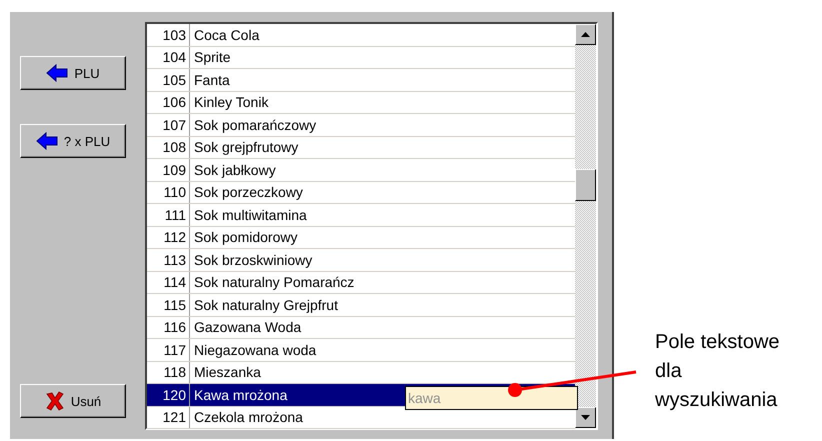  What do you see at coordinates (168, 395) in the screenshot?
I see `plu-number: 120` at bounding box center [168, 395].